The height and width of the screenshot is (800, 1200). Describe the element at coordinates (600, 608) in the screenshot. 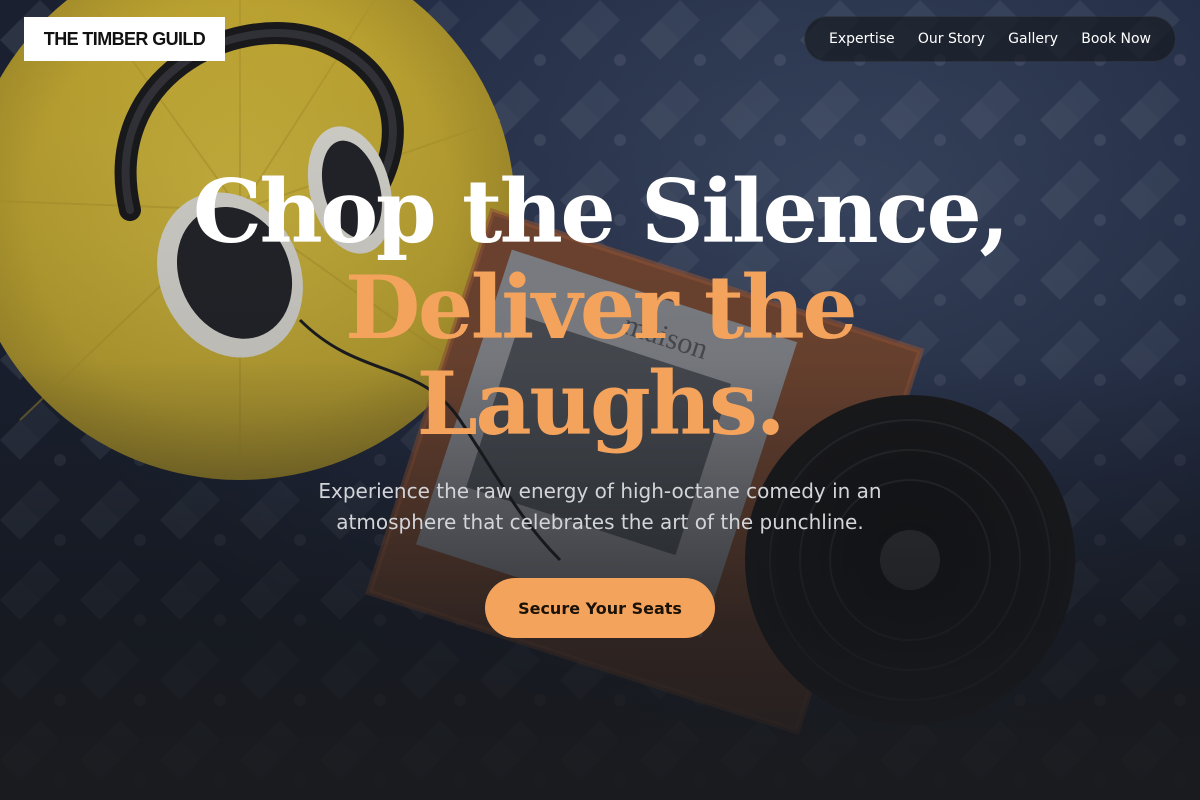

I see `secure-seats-button: Secure Your Seats` at that location.